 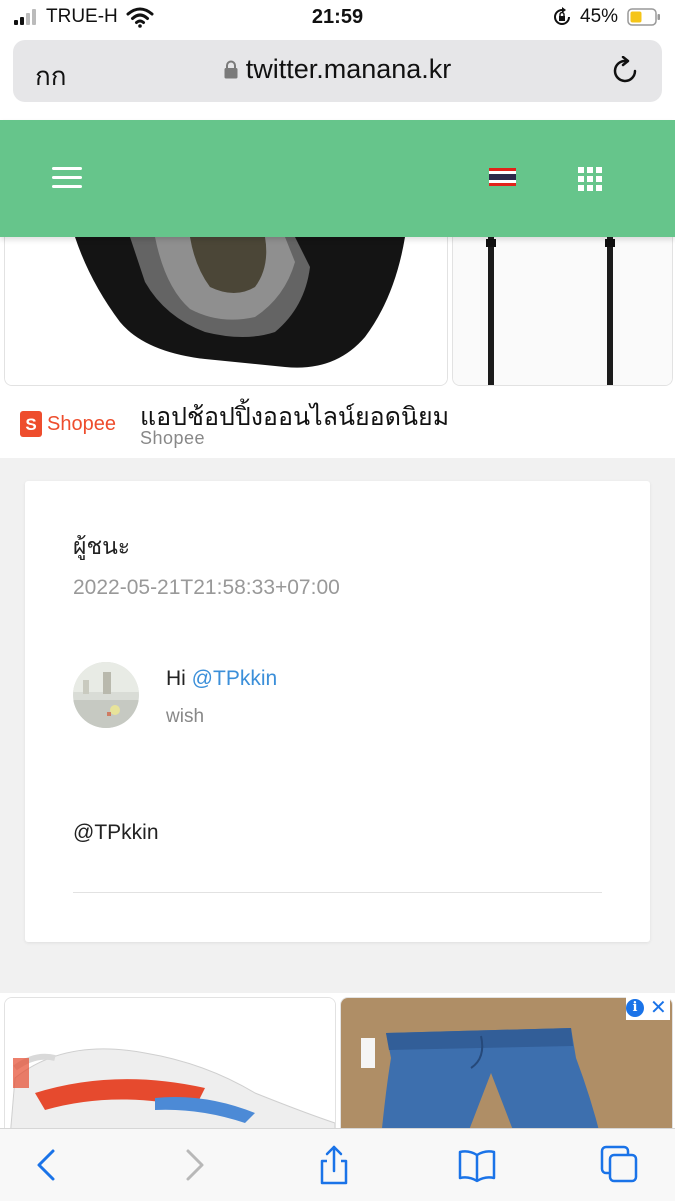 What do you see at coordinates (502, 177) in the screenshot?
I see `thai-flag-icon` at bounding box center [502, 177].